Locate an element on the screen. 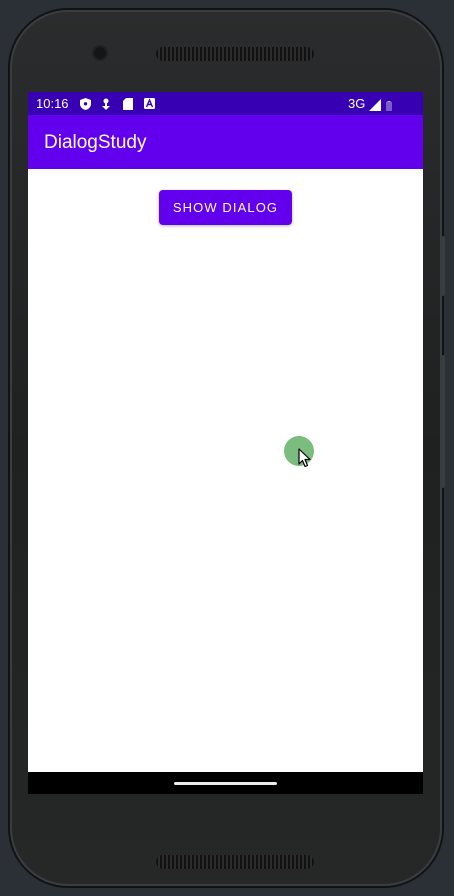 Image resolution: width=454 pixels, height=896 pixels. sd-card-icon is located at coordinates (128, 103).